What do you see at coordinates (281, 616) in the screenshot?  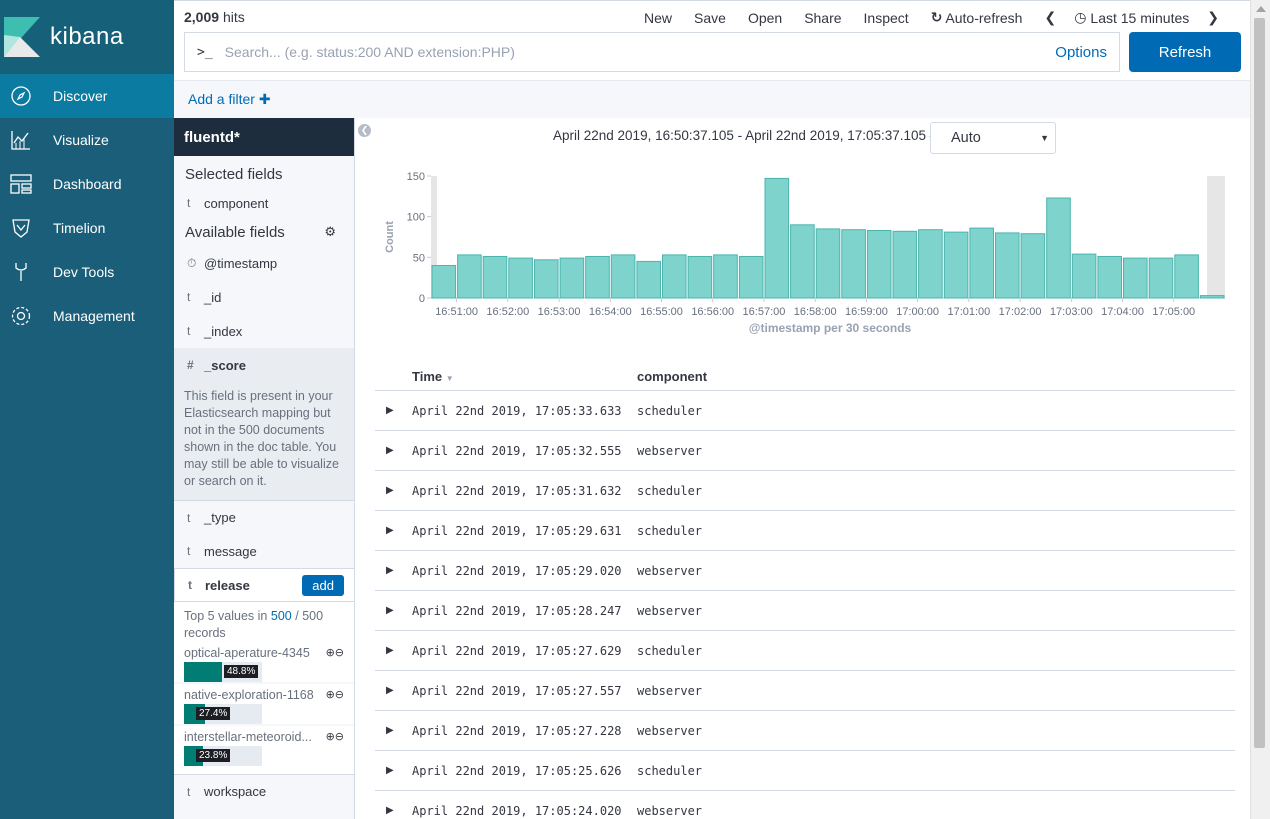 I see `top5-count-link: 500` at bounding box center [281, 616].